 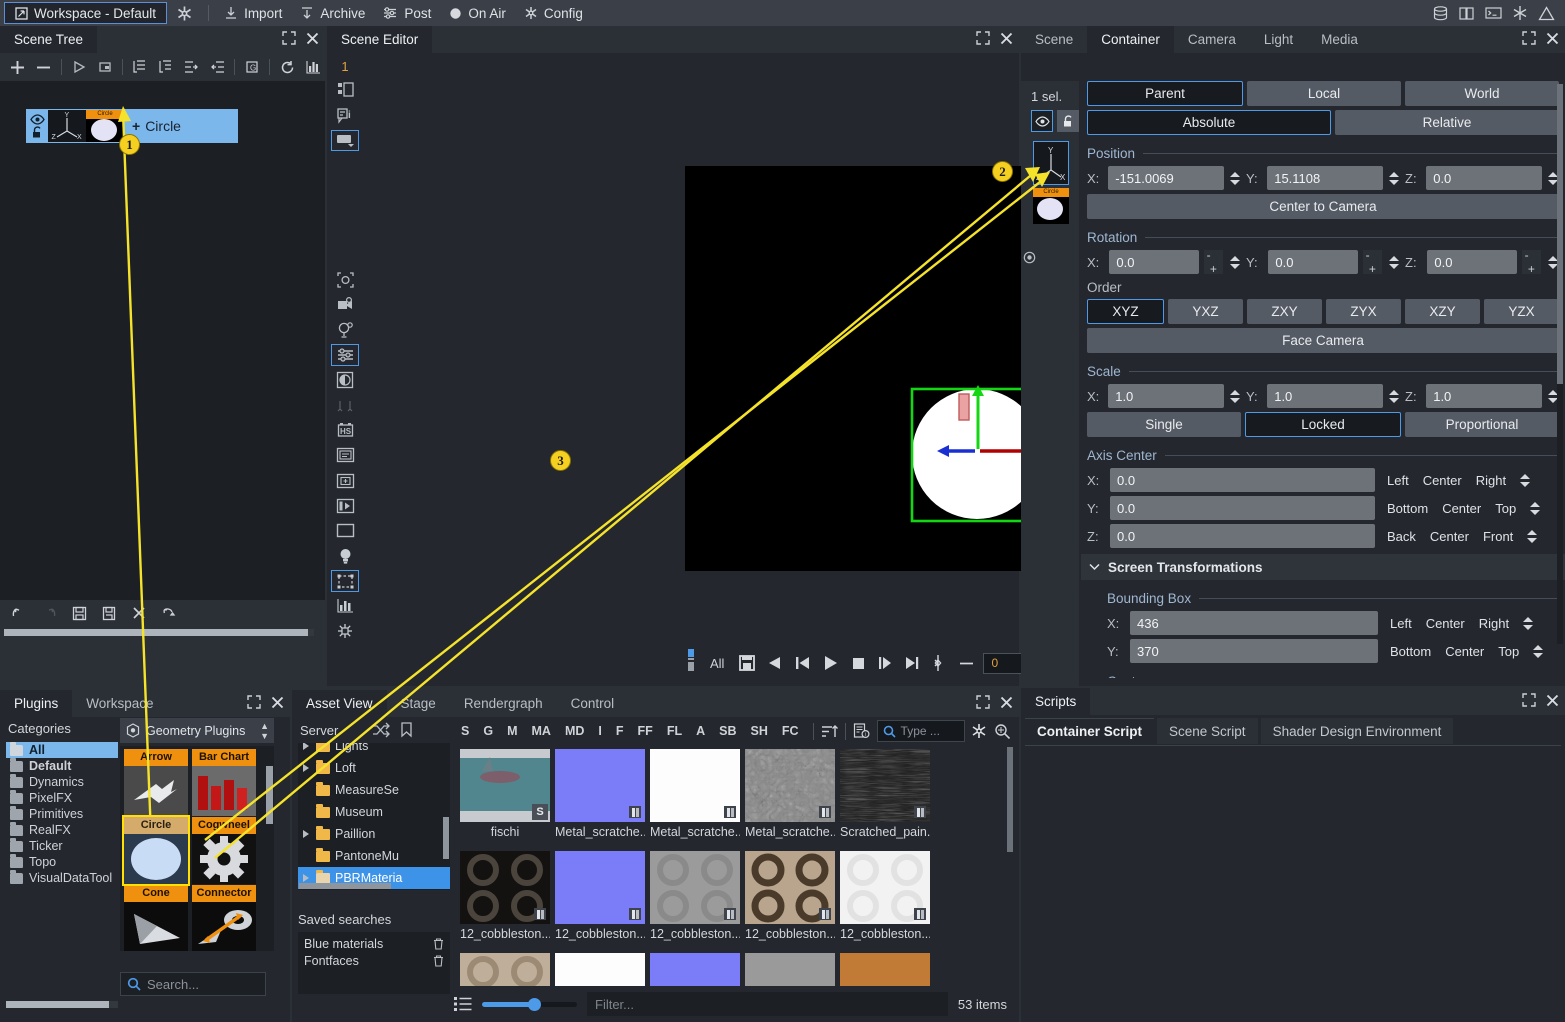 I want to click on text-box-icon, so click(x=345, y=455).